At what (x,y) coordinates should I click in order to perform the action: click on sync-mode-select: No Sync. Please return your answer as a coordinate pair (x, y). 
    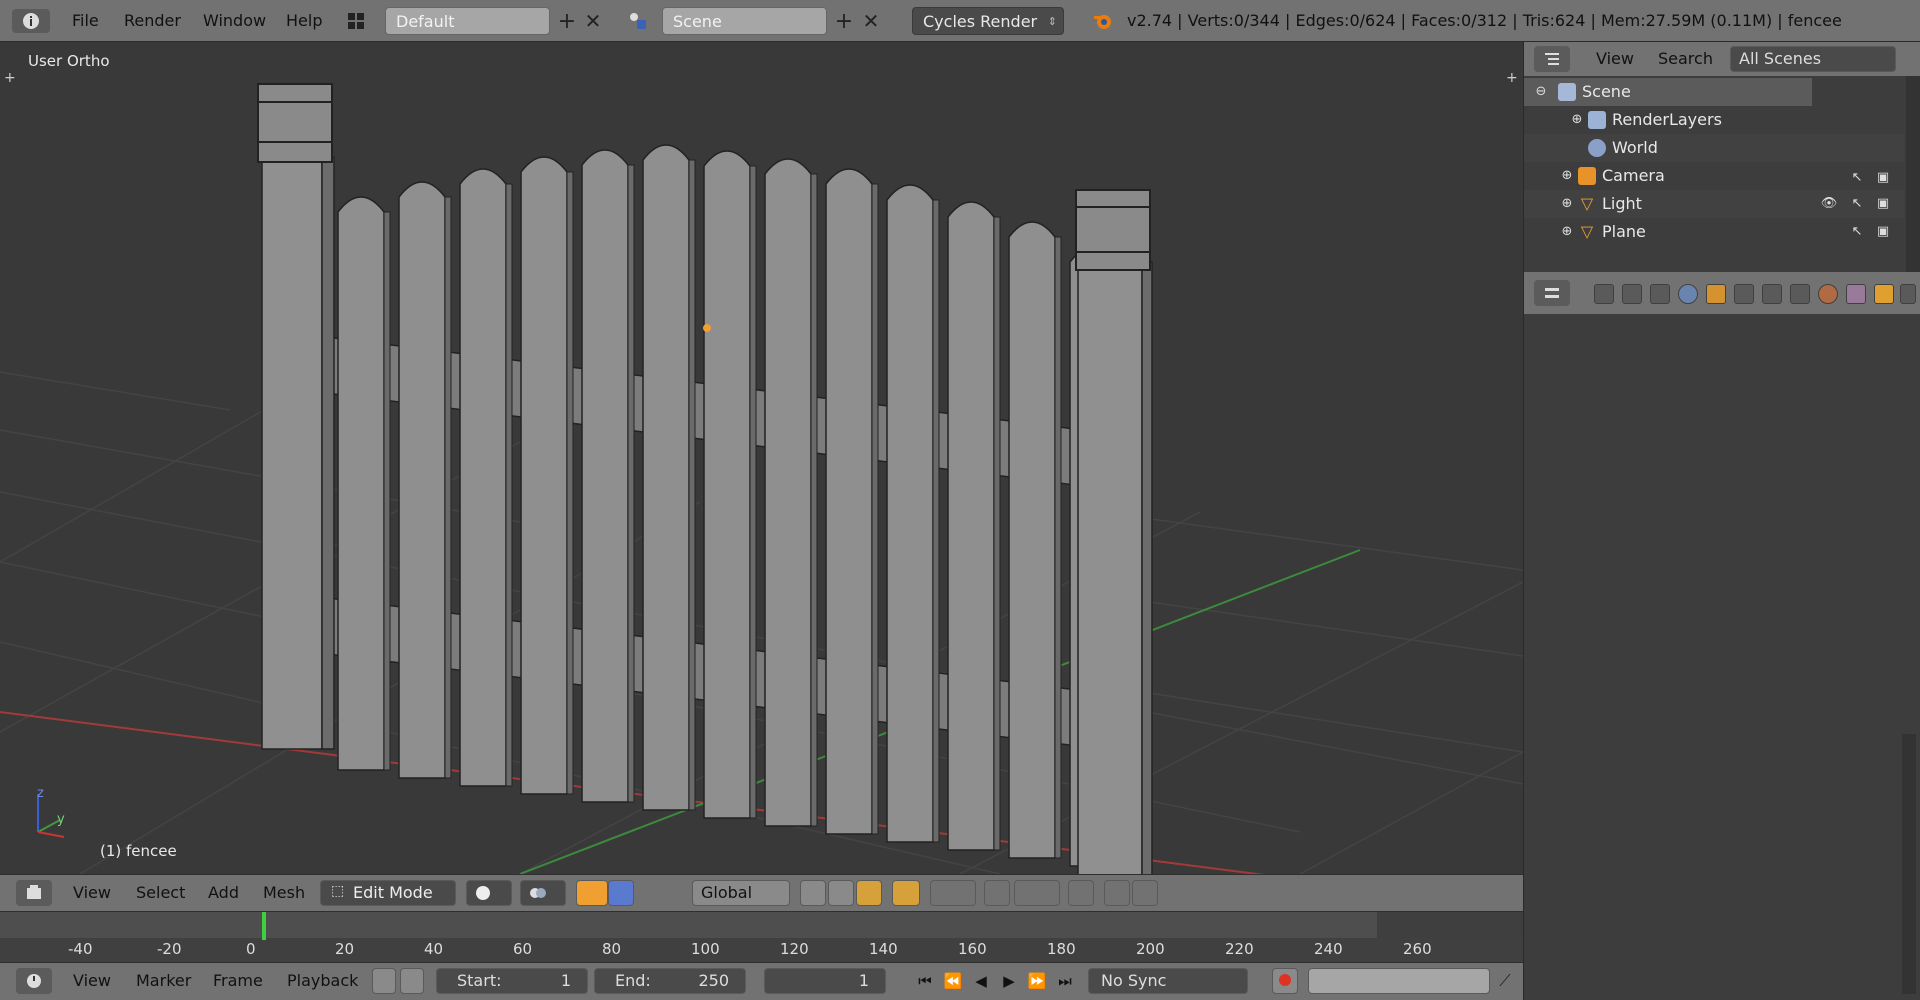
    Looking at the image, I should click on (1168, 981).